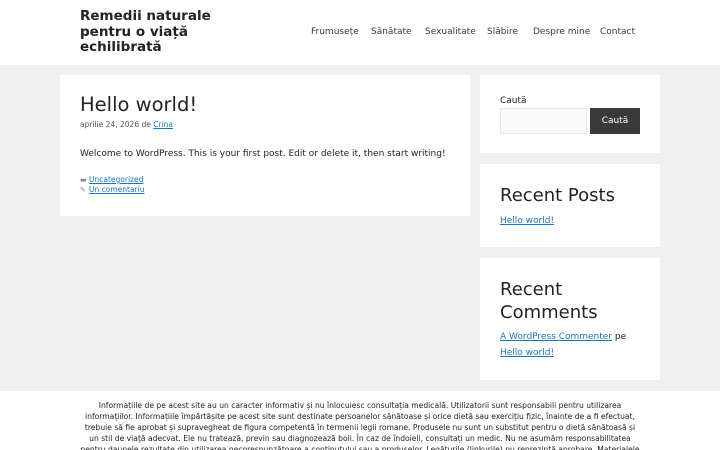 This screenshot has width=720, height=450. I want to click on post-date: aprilie 24, 2026, so click(109, 124).